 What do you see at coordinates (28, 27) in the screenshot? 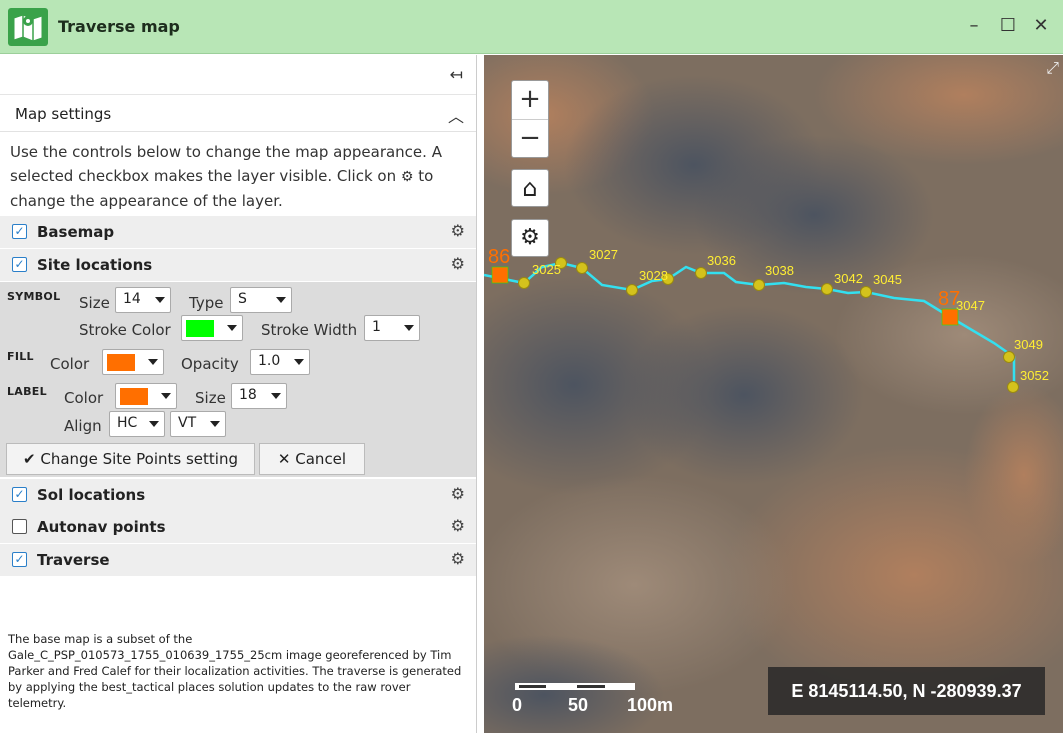
I see `map-app-icon` at bounding box center [28, 27].